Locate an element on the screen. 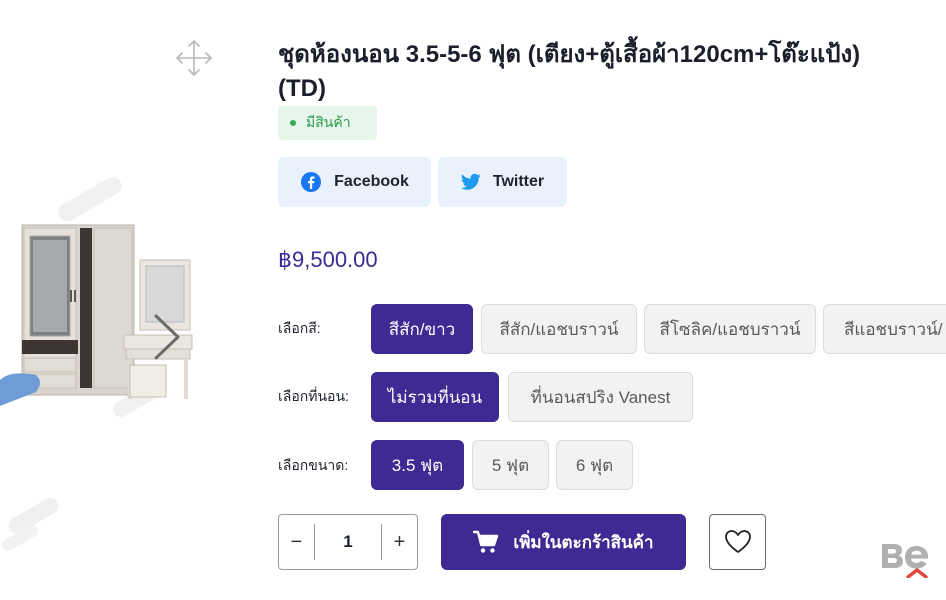  mattress-option-chip: ไม่รวมที่นอน is located at coordinates (435, 397).